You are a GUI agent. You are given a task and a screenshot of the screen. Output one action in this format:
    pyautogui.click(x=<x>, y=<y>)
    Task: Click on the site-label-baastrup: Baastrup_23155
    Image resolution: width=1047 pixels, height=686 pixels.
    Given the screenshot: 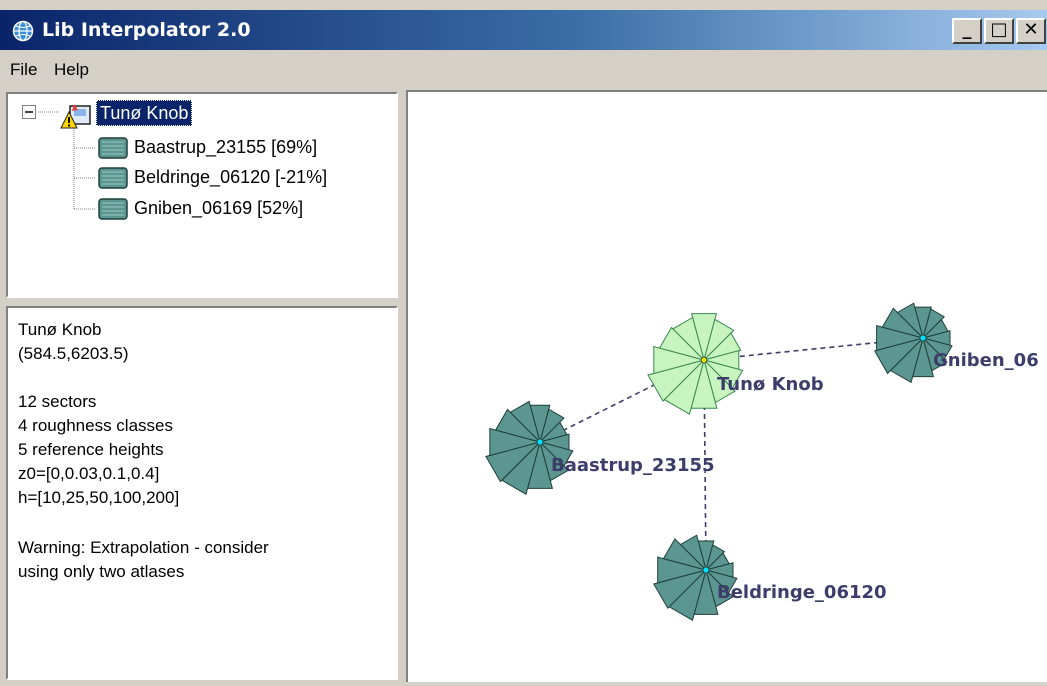 What is the action you would take?
    pyautogui.click(x=633, y=465)
    